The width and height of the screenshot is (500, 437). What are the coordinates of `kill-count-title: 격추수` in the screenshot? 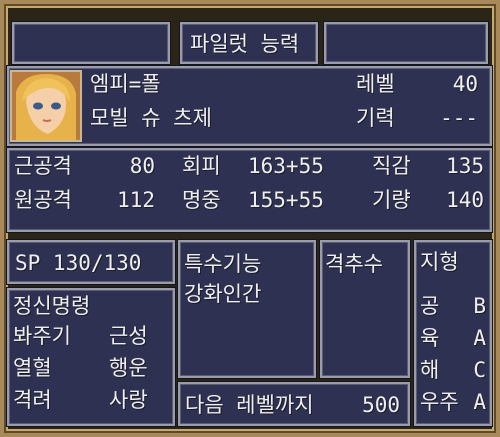 It's located at (354, 264).